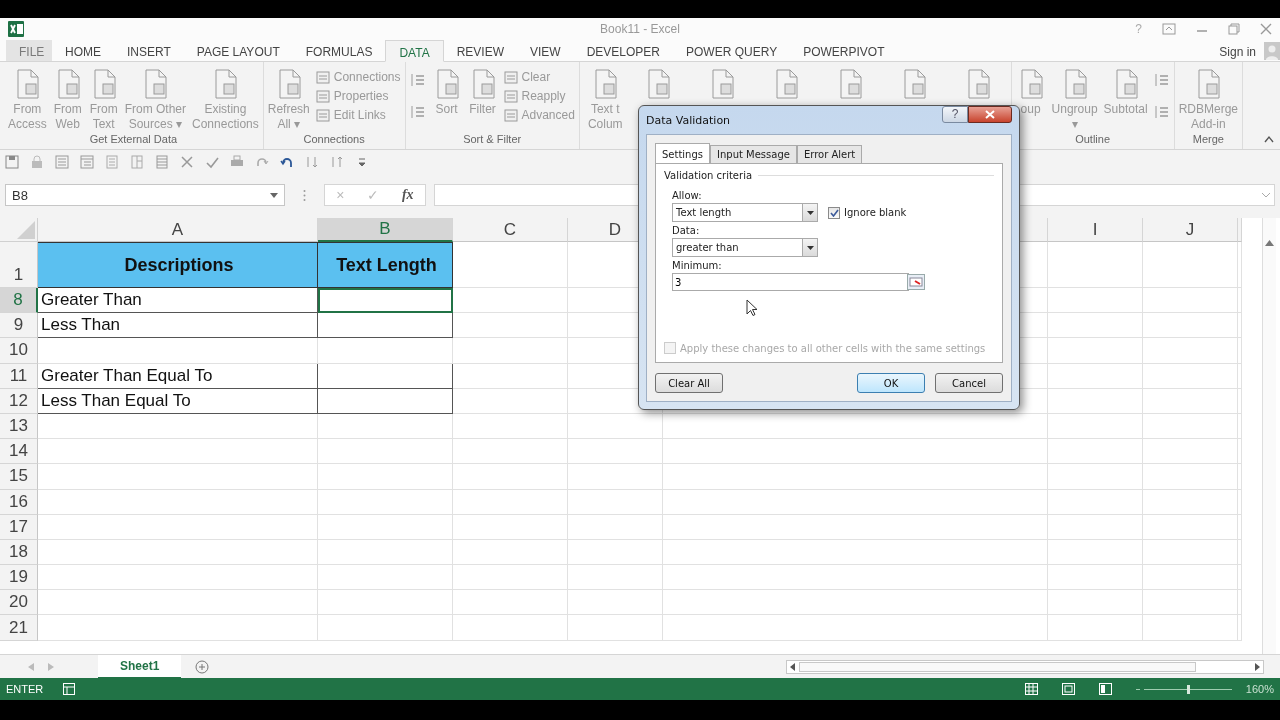 The image size is (1280, 720). Describe the element at coordinates (687, 195) in the screenshot. I see `field-label: Allow:` at that location.